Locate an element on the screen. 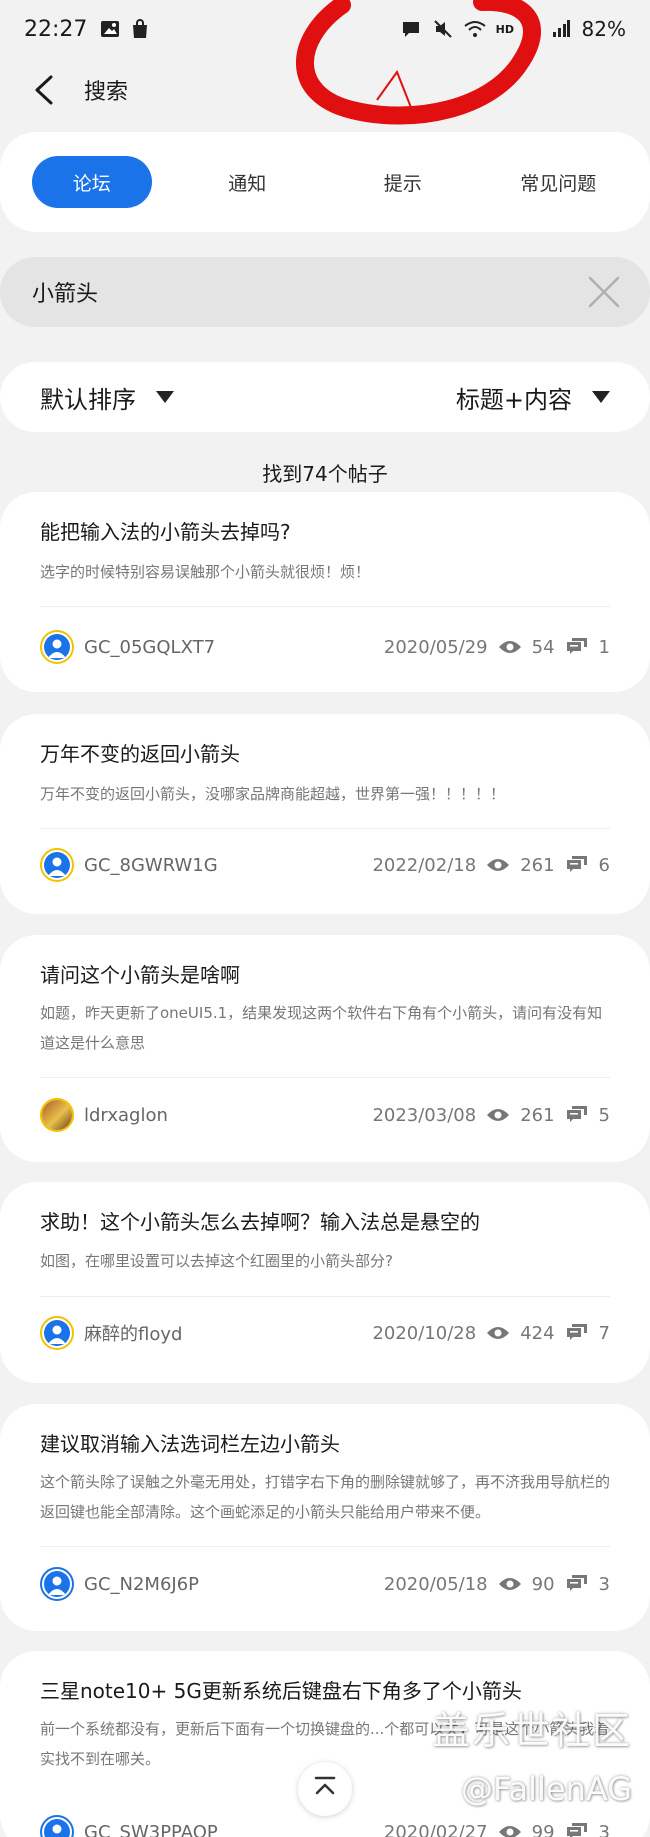 Image resolution: width=650 pixels, height=1837 pixels. post-stats: 2023/03/08 261 5 is located at coordinates (491, 1115).